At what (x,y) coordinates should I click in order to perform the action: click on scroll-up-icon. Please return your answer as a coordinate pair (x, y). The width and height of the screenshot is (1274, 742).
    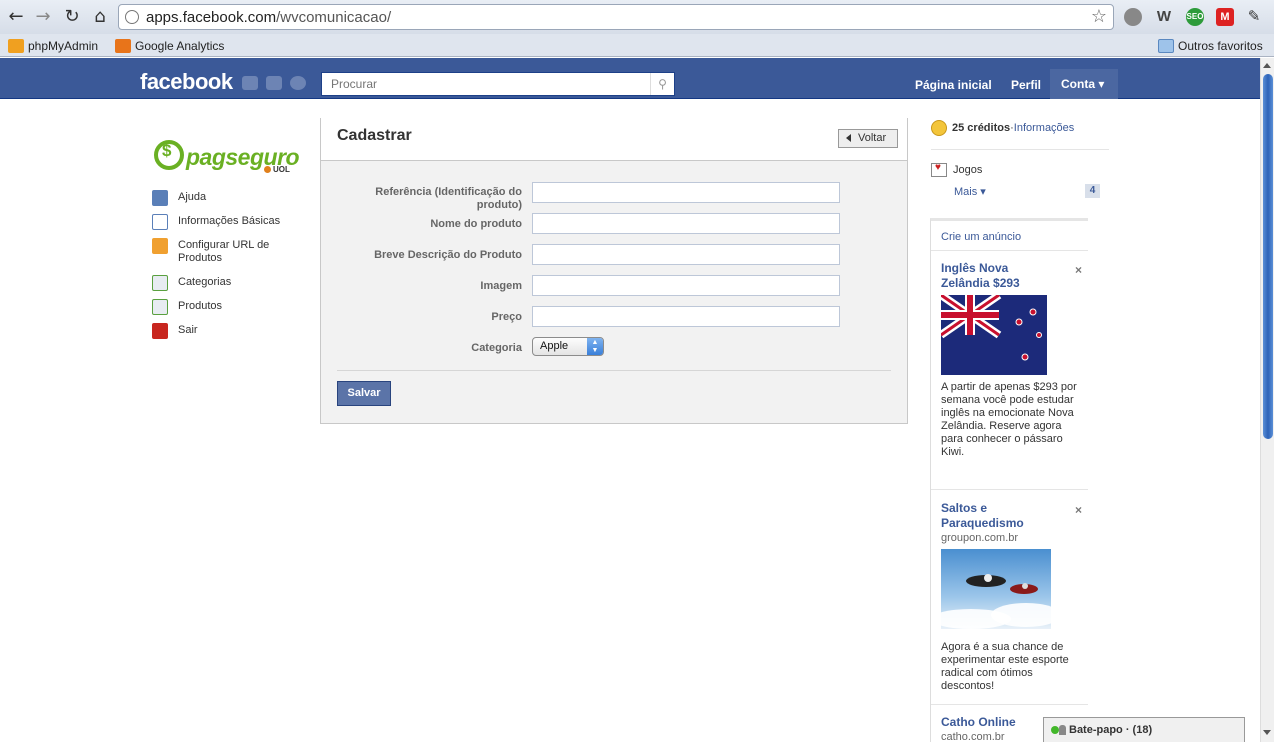
    Looking at the image, I should click on (1267, 65).